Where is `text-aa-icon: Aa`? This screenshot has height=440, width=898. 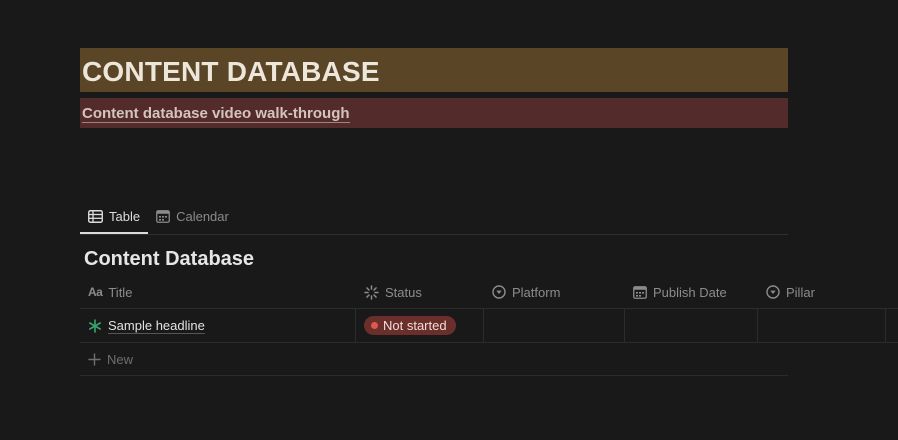 text-aa-icon: Aa is located at coordinates (95, 292).